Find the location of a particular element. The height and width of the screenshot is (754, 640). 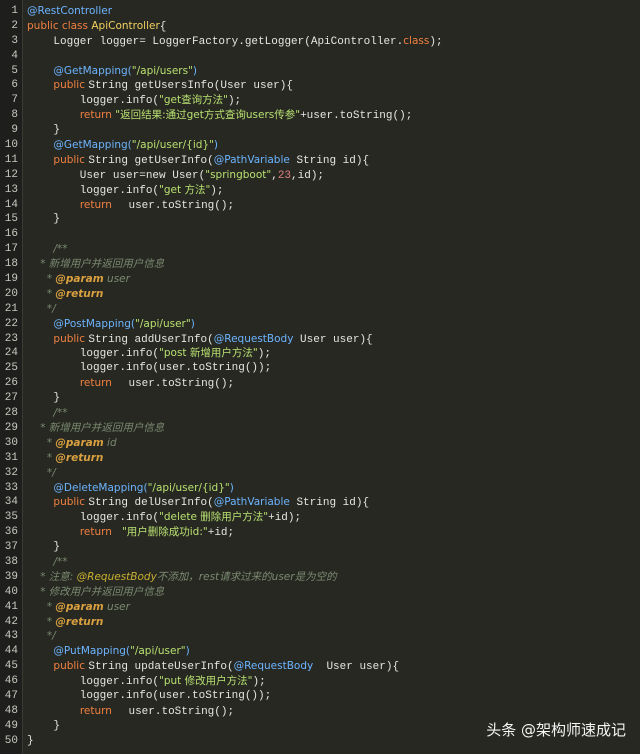

code-line: 44 @PutMapping("/api/user") is located at coordinates (320, 651).